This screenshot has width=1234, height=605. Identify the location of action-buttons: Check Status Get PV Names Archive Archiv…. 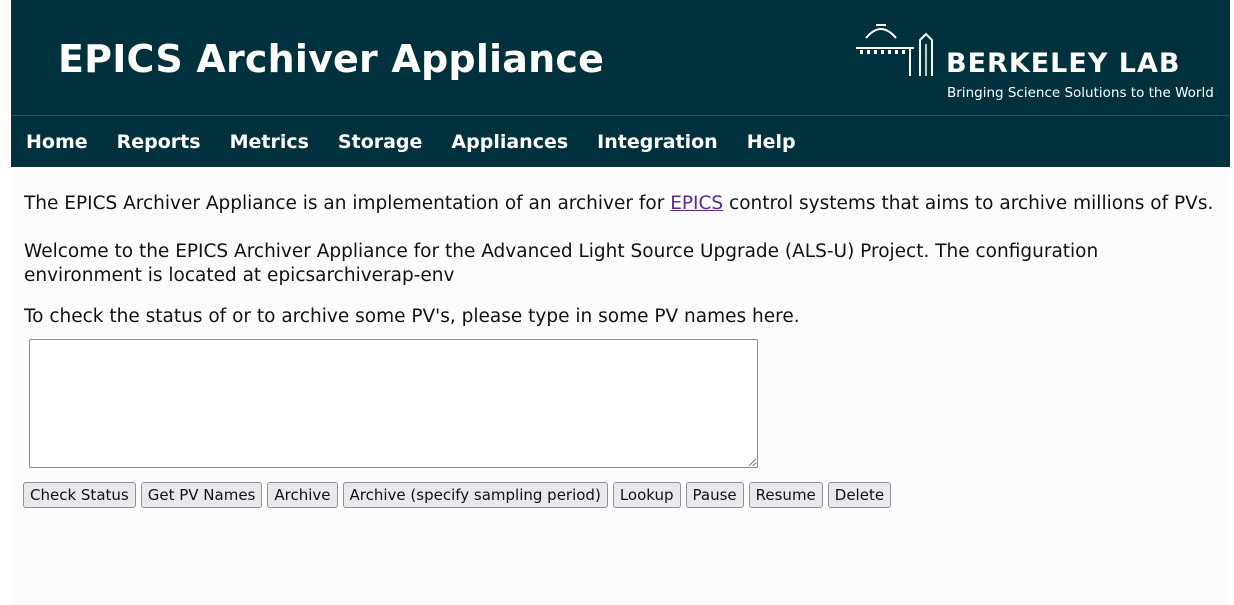
(457, 495).